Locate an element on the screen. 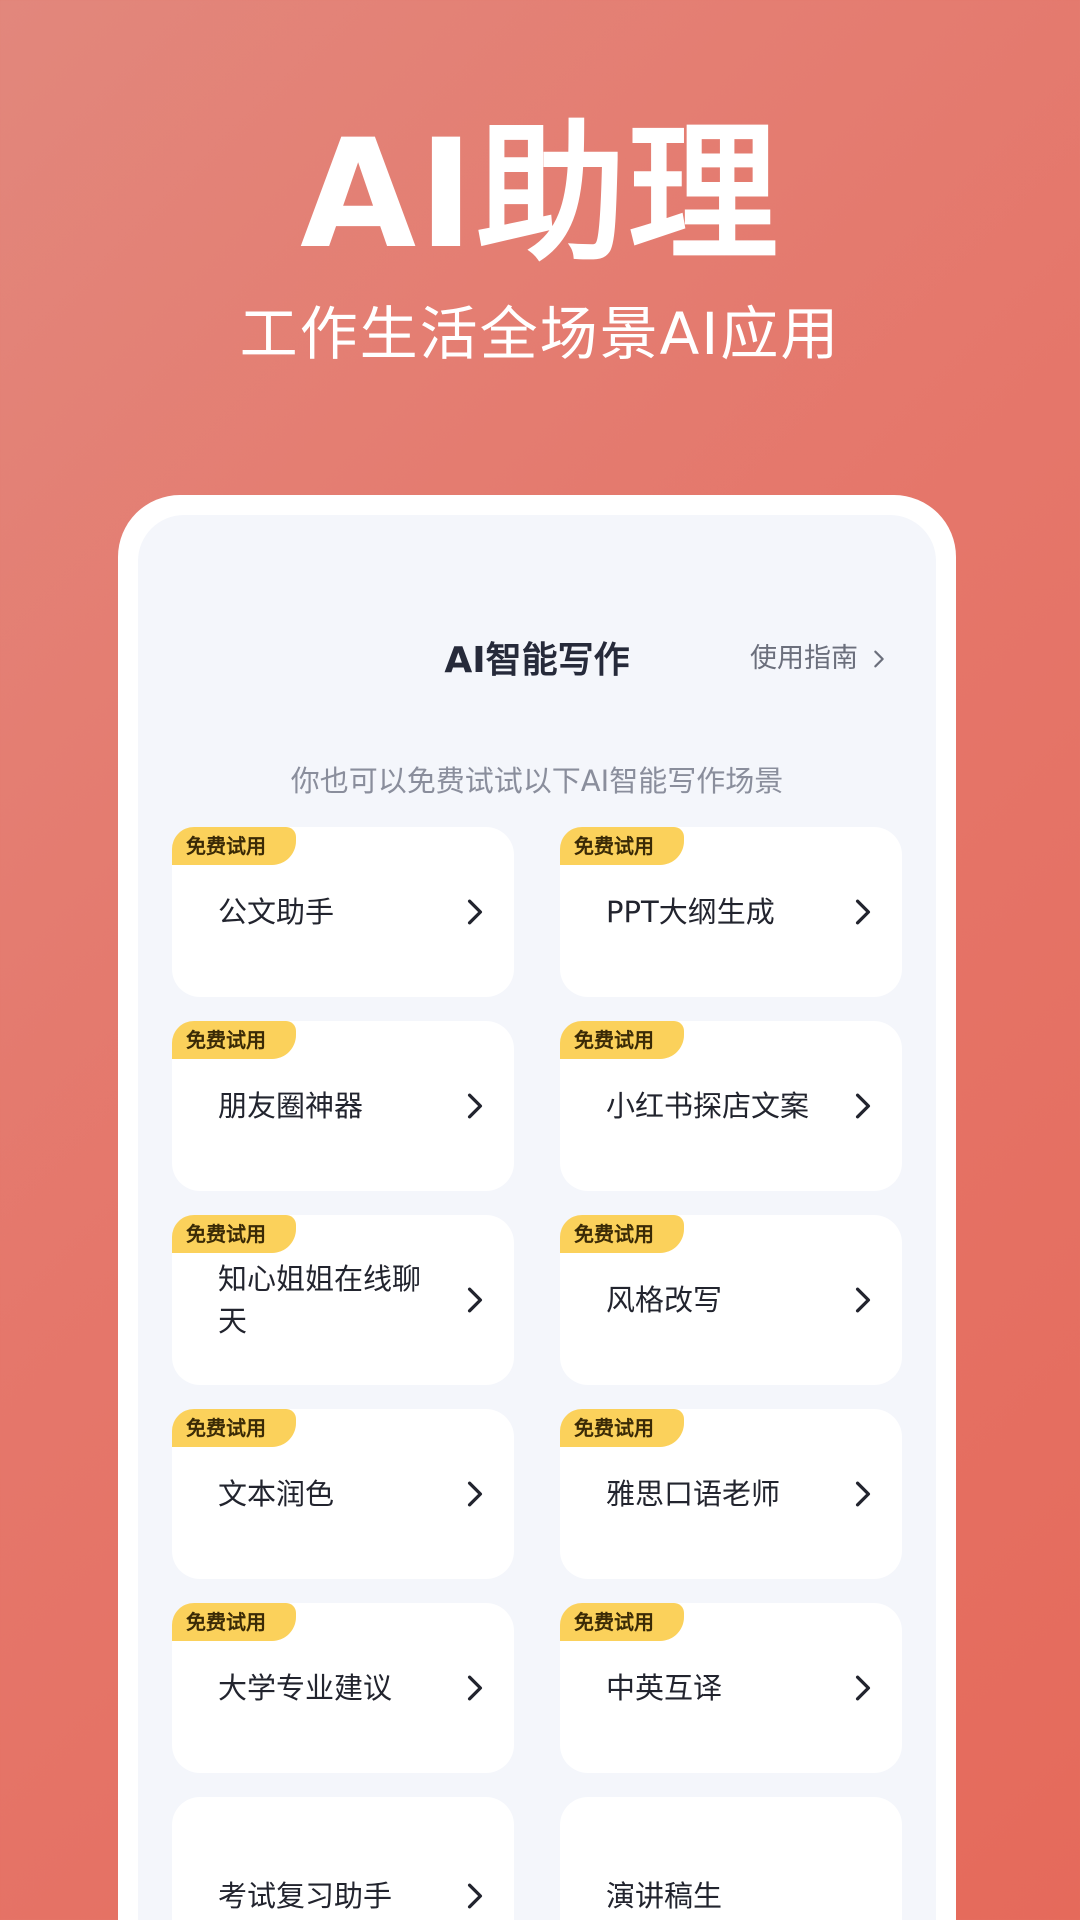 The image size is (1080, 1920). scene-card-xiaohongshu: 免费试用 小红书探店文案 is located at coordinates (731, 1106).